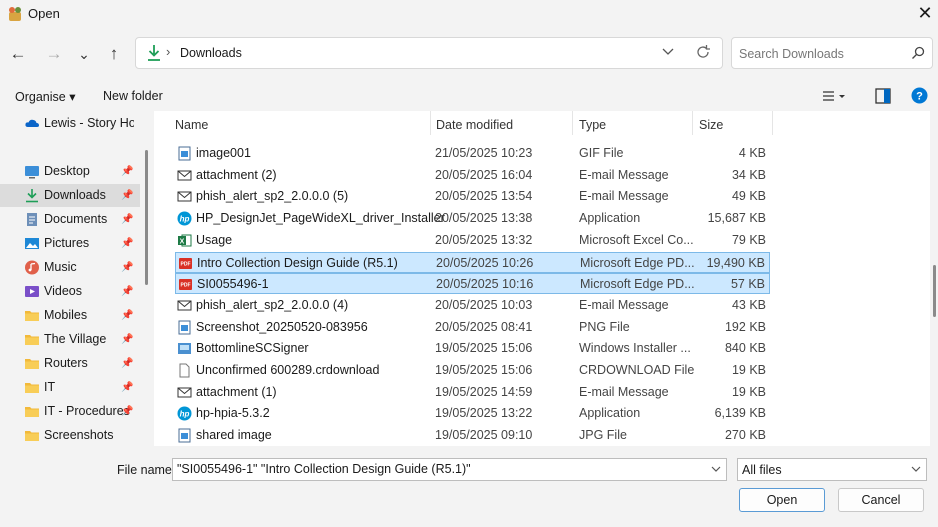 This screenshot has width=938, height=527. What do you see at coordinates (70, 315) in the screenshot?
I see `sidebar-item-mobiles: Mobiles 📌` at bounding box center [70, 315].